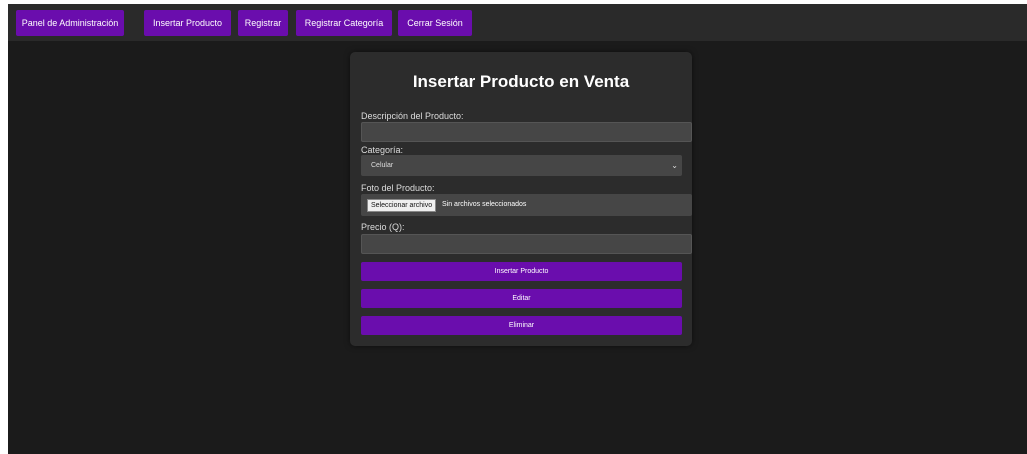 The width and height of the screenshot is (1027, 454). I want to click on form-title: Insertar Producto en Venta, so click(521, 81).